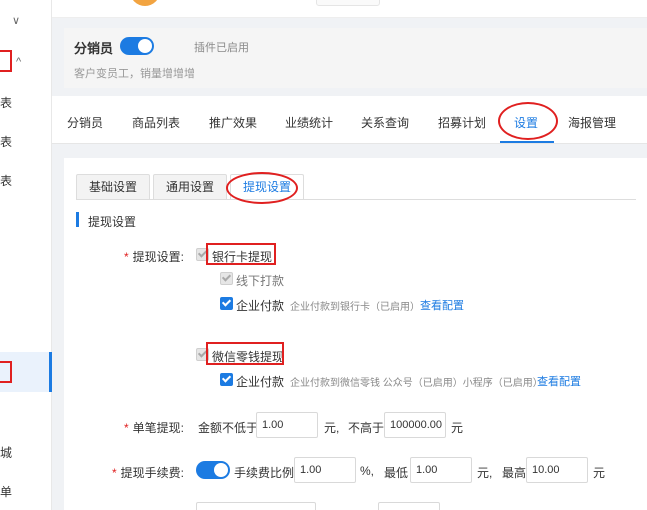 The width and height of the screenshot is (647, 510). What do you see at coordinates (6, 102) in the screenshot?
I see `sidebar-item-list-1: 表` at bounding box center [6, 102].